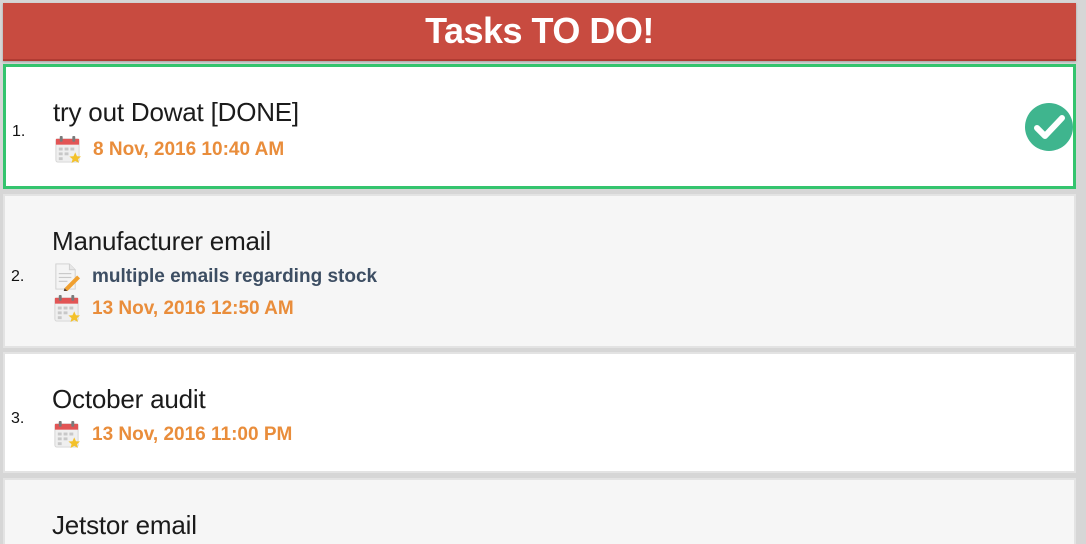  What do you see at coordinates (19, 131) in the screenshot?
I see `task-number: 1.` at bounding box center [19, 131].